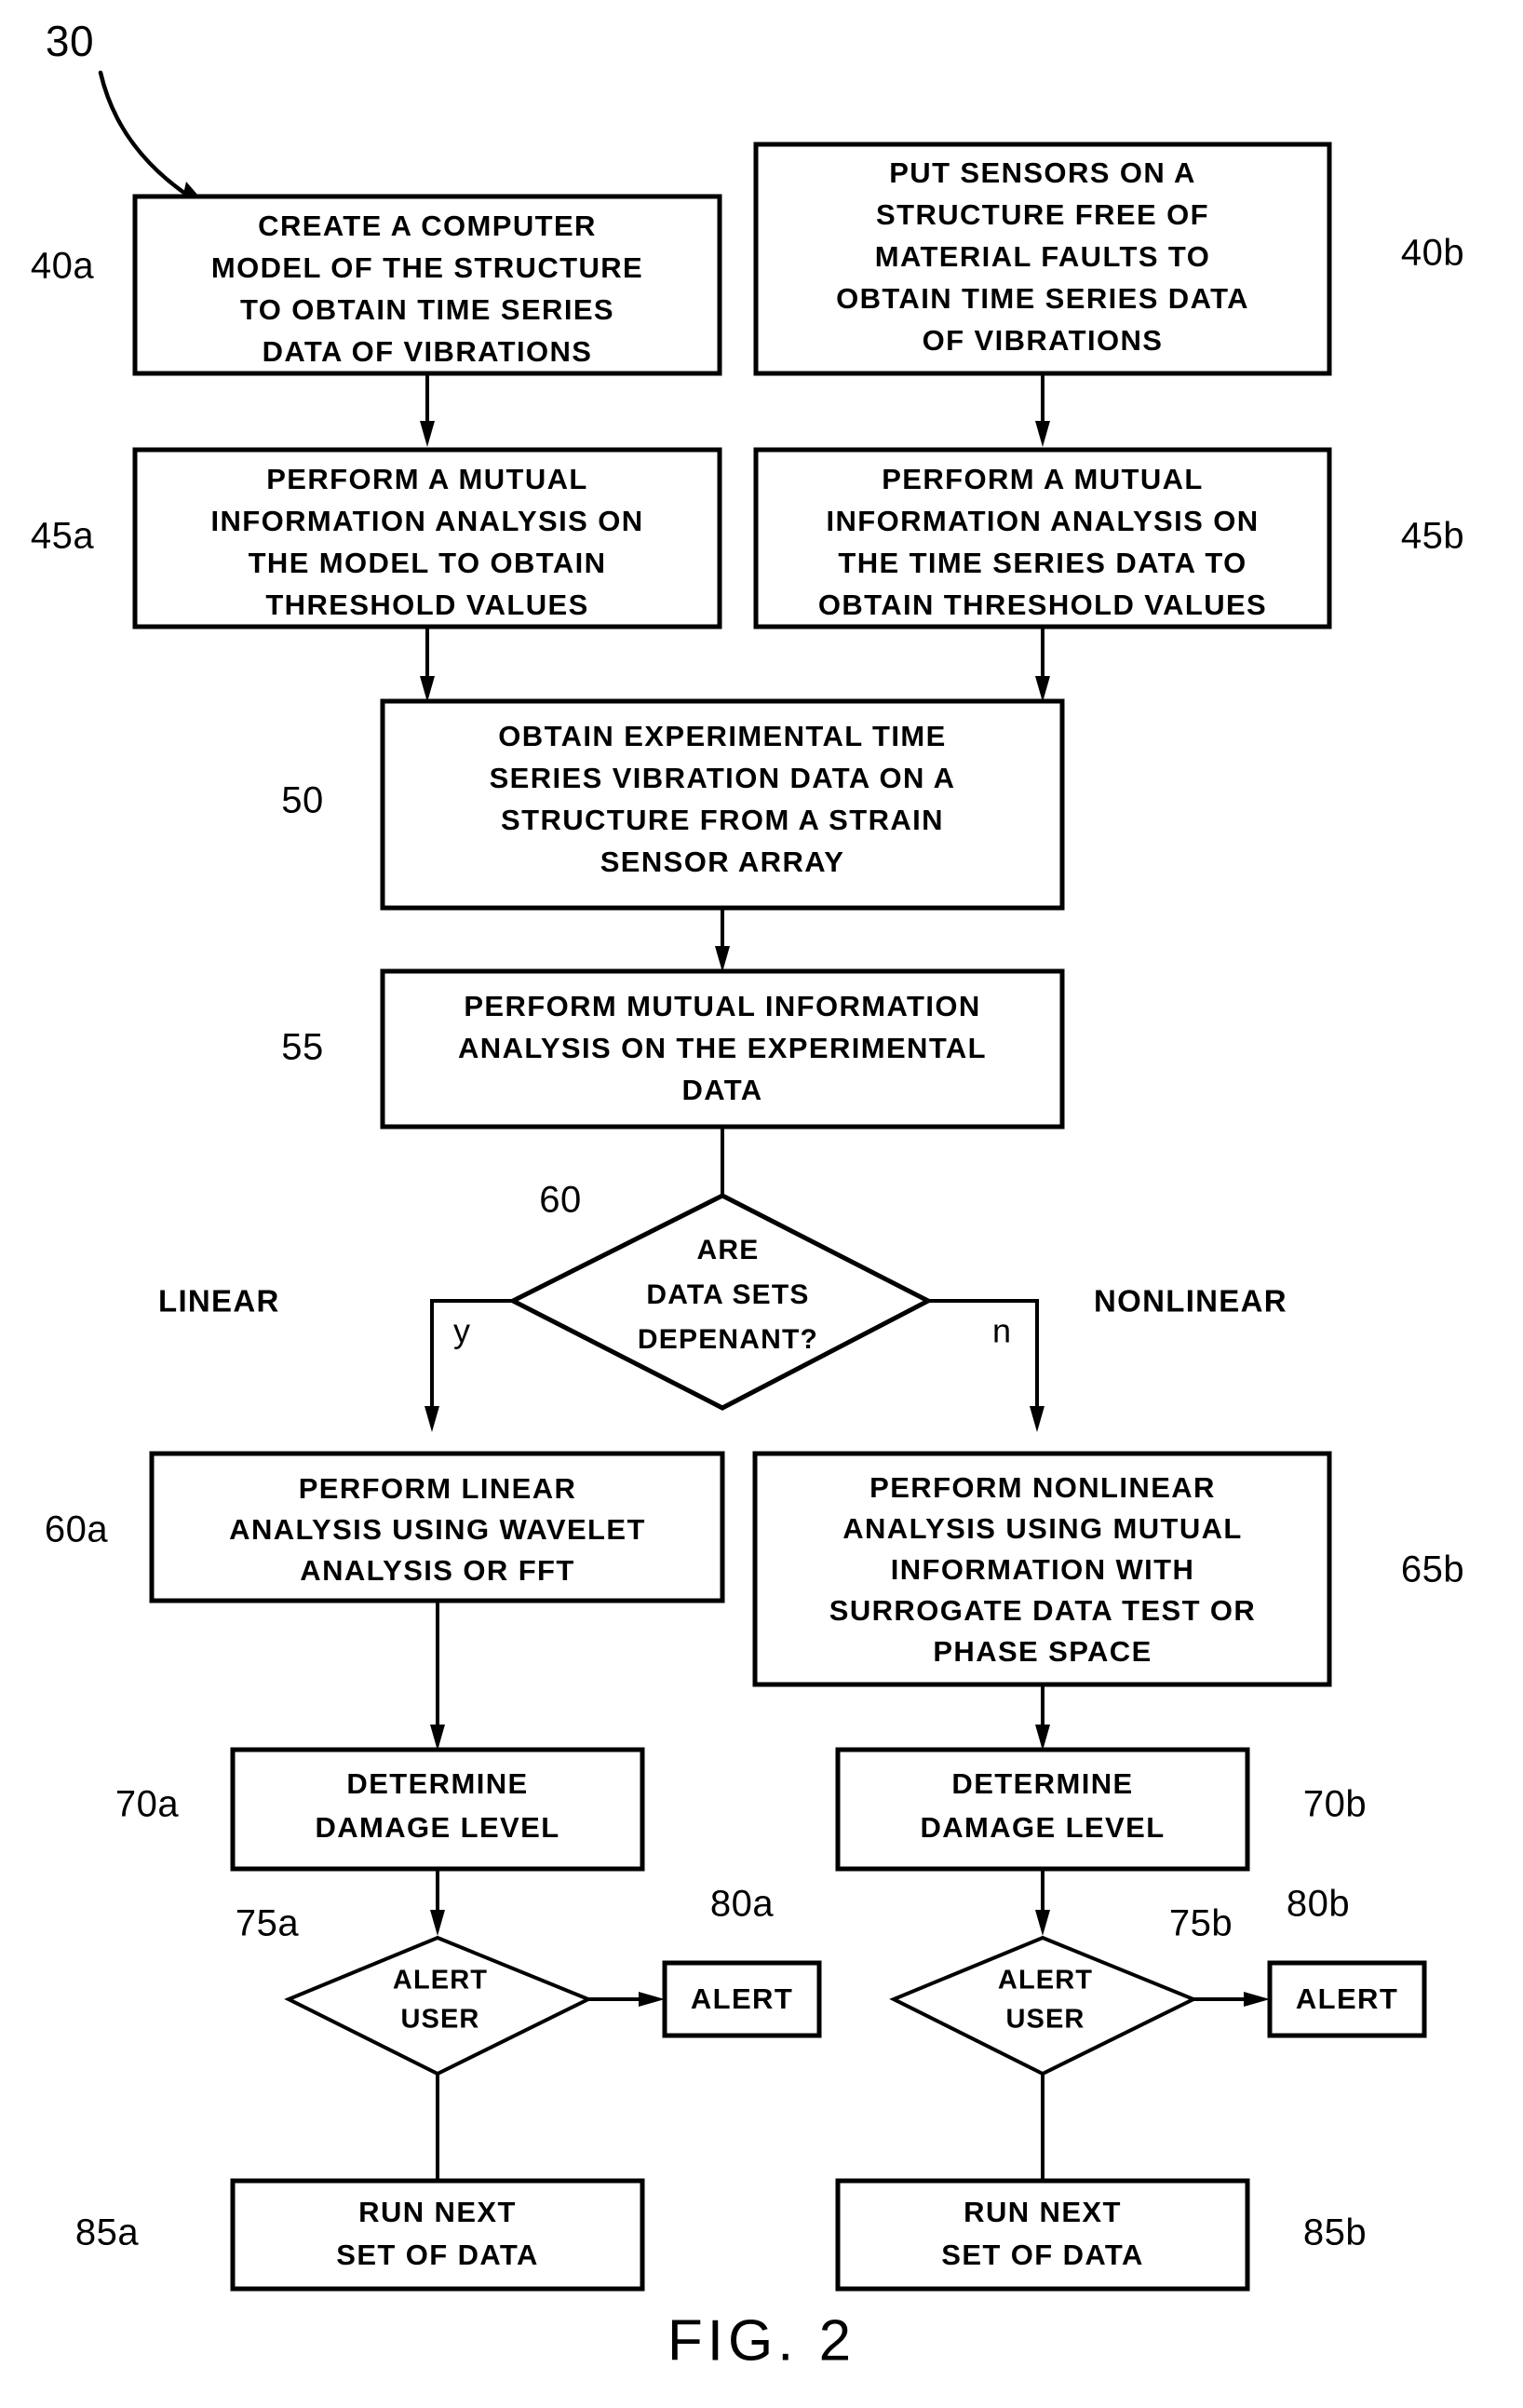 Image resolution: width=1523 pixels, height=2408 pixels. What do you see at coordinates (427, 689) in the screenshot?
I see `connector-45a-to-50-arrow` at bounding box center [427, 689].